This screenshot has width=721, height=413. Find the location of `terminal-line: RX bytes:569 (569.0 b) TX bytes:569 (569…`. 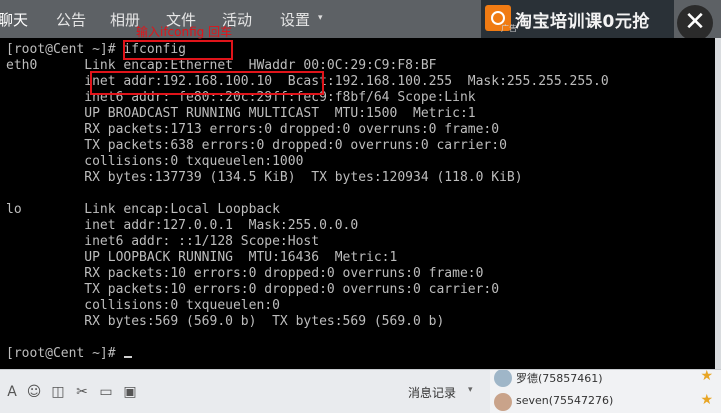

terminal-line: RX bytes:569 (569.0 b) TX bytes:569 (569… is located at coordinates (225, 321).